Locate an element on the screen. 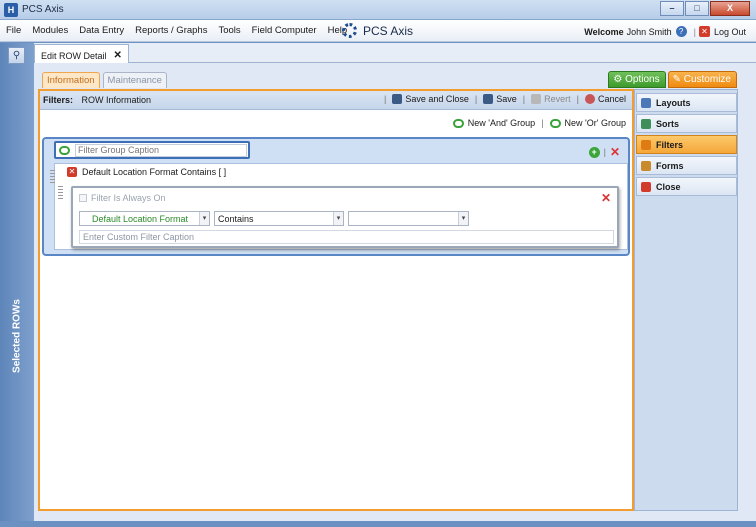 The image size is (756, 527). forms-button: Forms is located at coordinates (686, 165).